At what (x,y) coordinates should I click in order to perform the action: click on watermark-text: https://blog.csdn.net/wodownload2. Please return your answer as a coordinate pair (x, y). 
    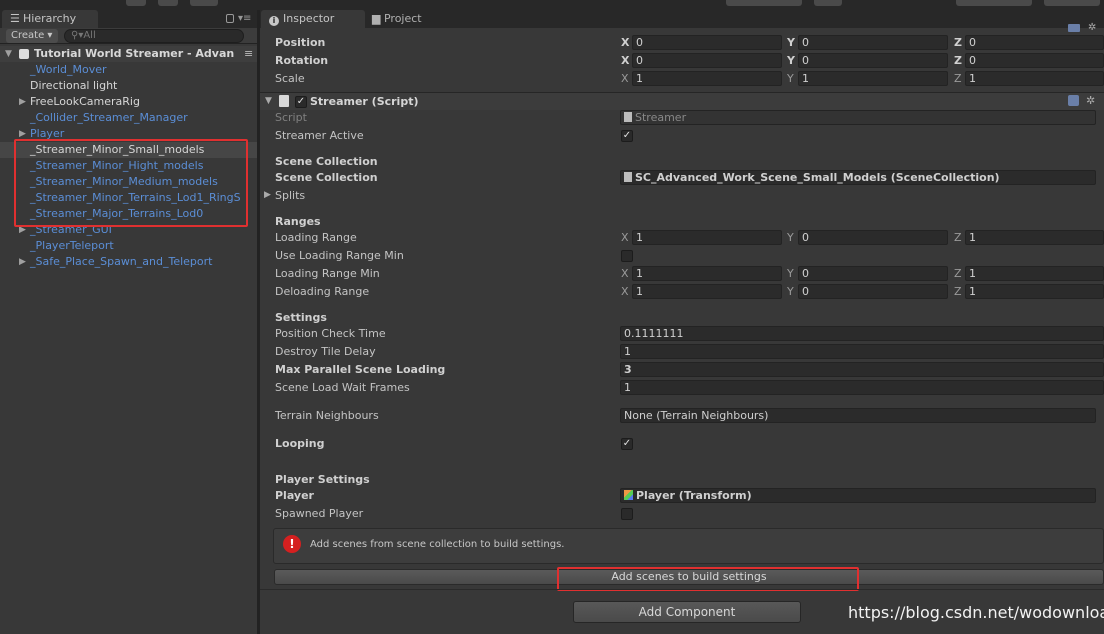
    Looking at the image, I should click on (976, 612).